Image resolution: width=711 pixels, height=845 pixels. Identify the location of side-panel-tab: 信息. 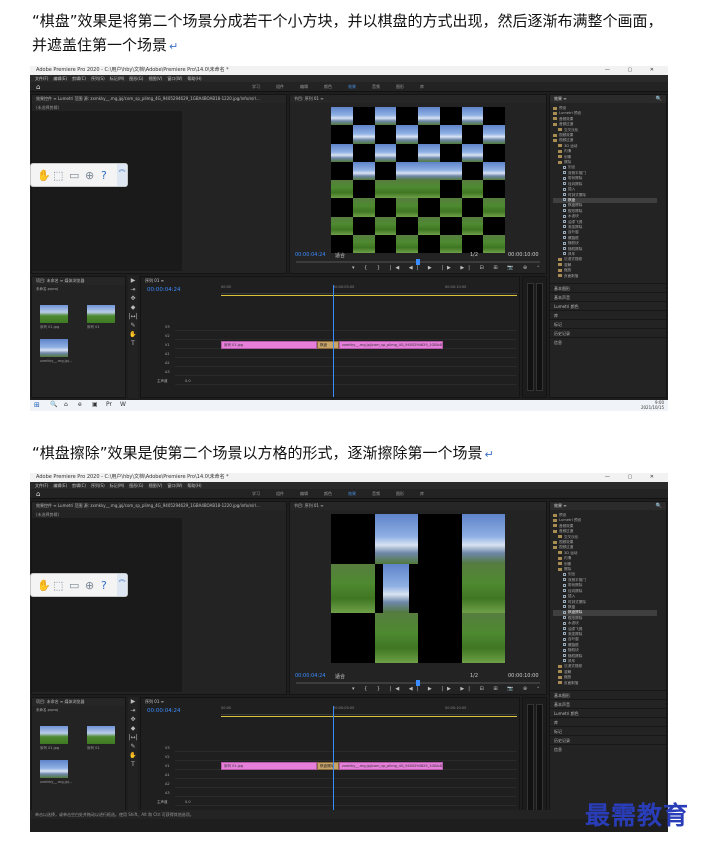
(608, 341).